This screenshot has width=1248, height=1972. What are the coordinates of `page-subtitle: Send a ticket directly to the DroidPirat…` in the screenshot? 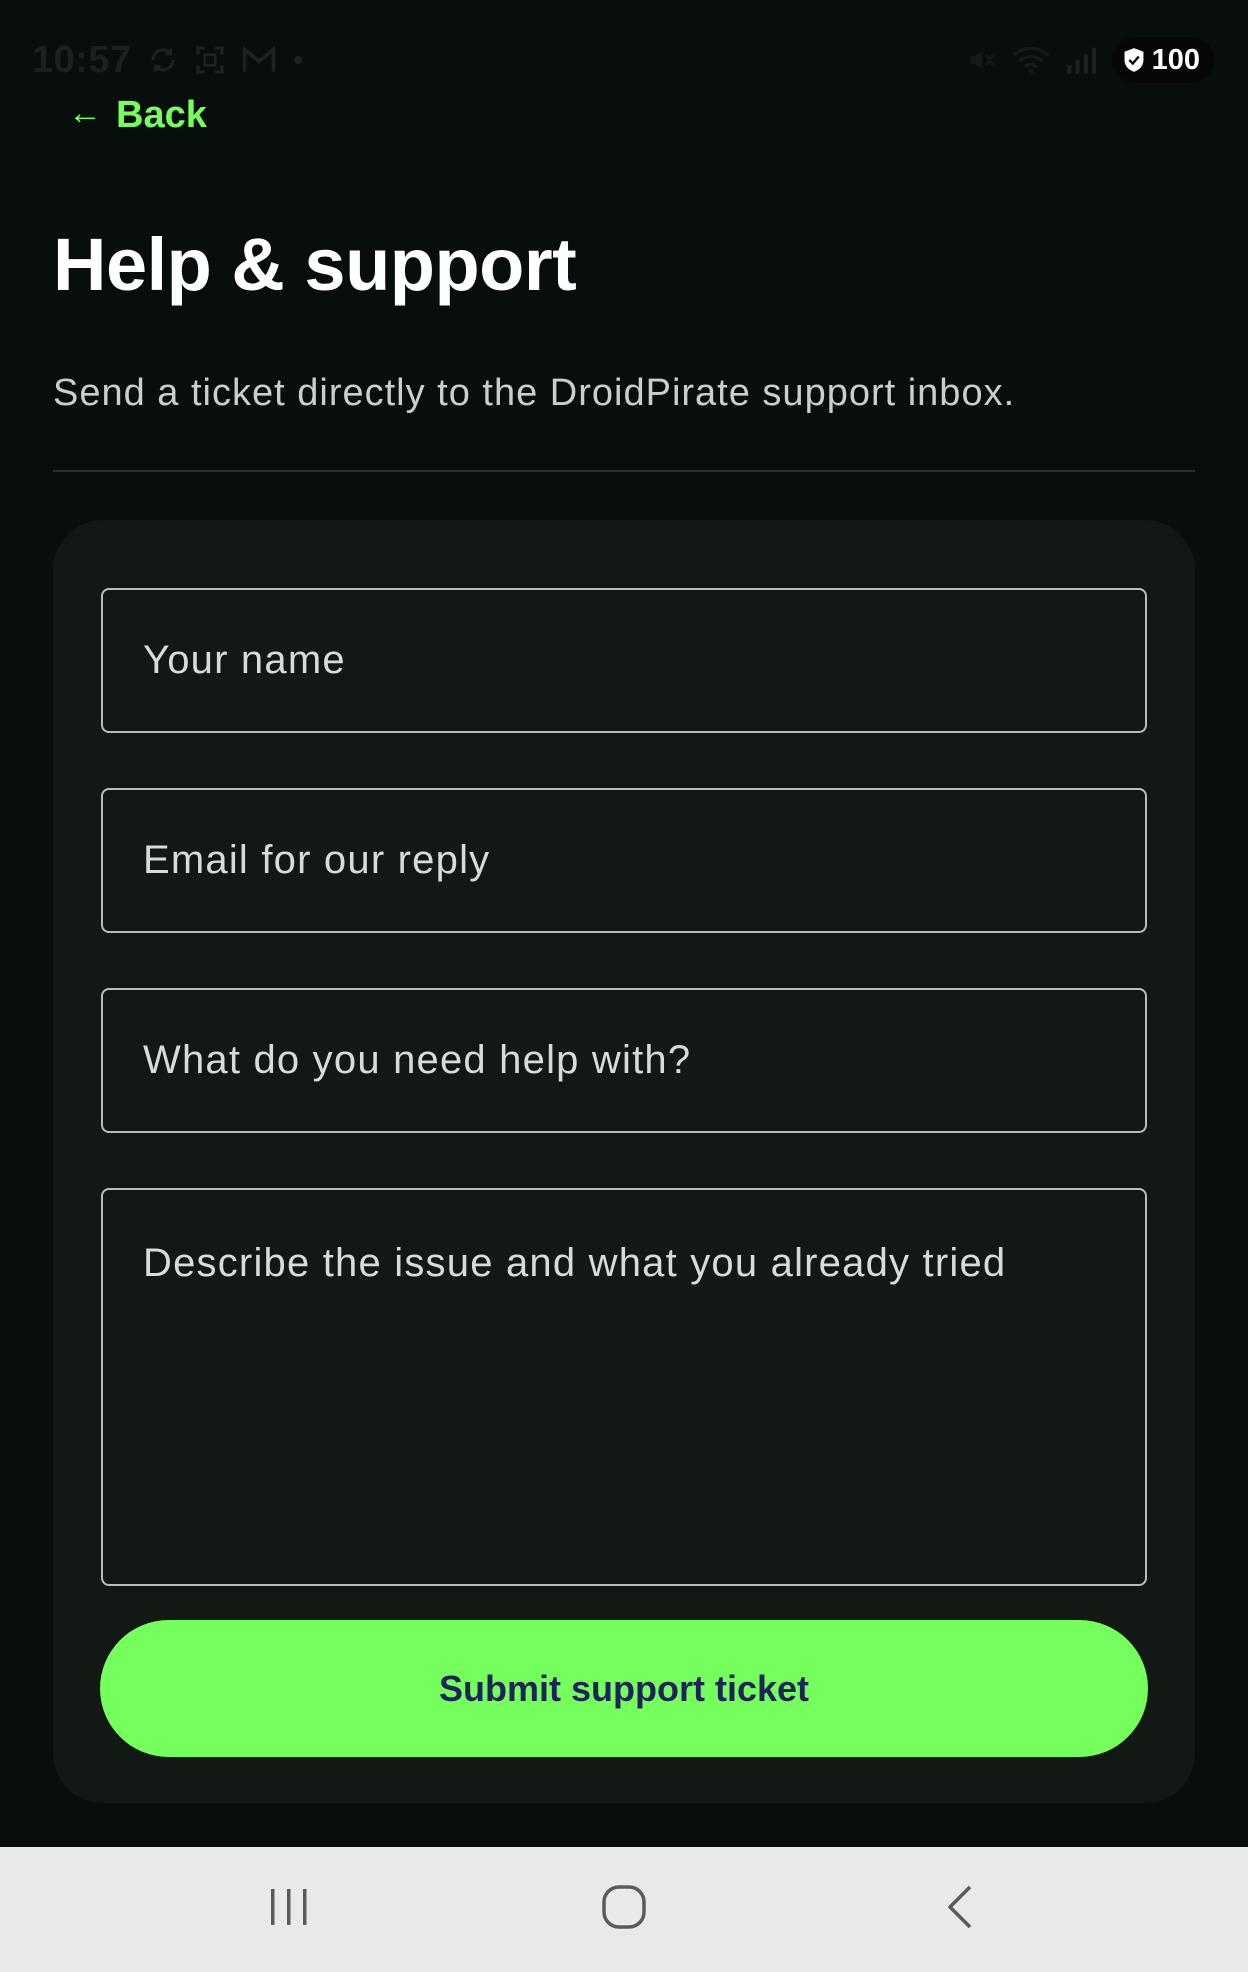 It's located at (534, 393).